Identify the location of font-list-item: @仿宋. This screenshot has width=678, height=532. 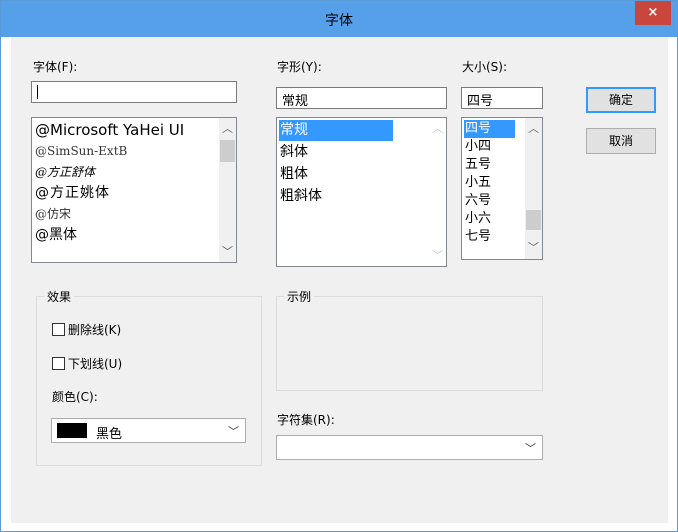
(125, 214).